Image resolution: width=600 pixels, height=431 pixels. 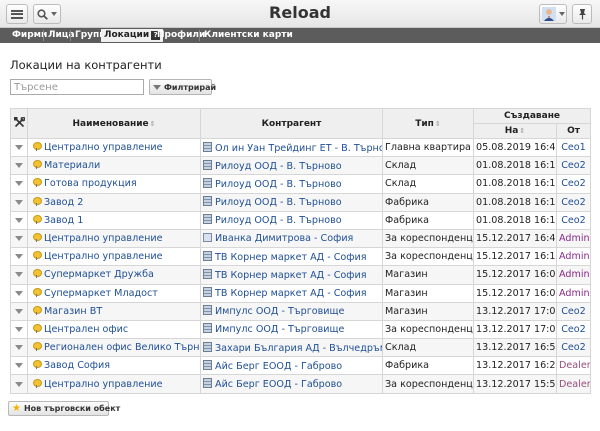 I want to click on pin-button, so click(x=582, y=14).